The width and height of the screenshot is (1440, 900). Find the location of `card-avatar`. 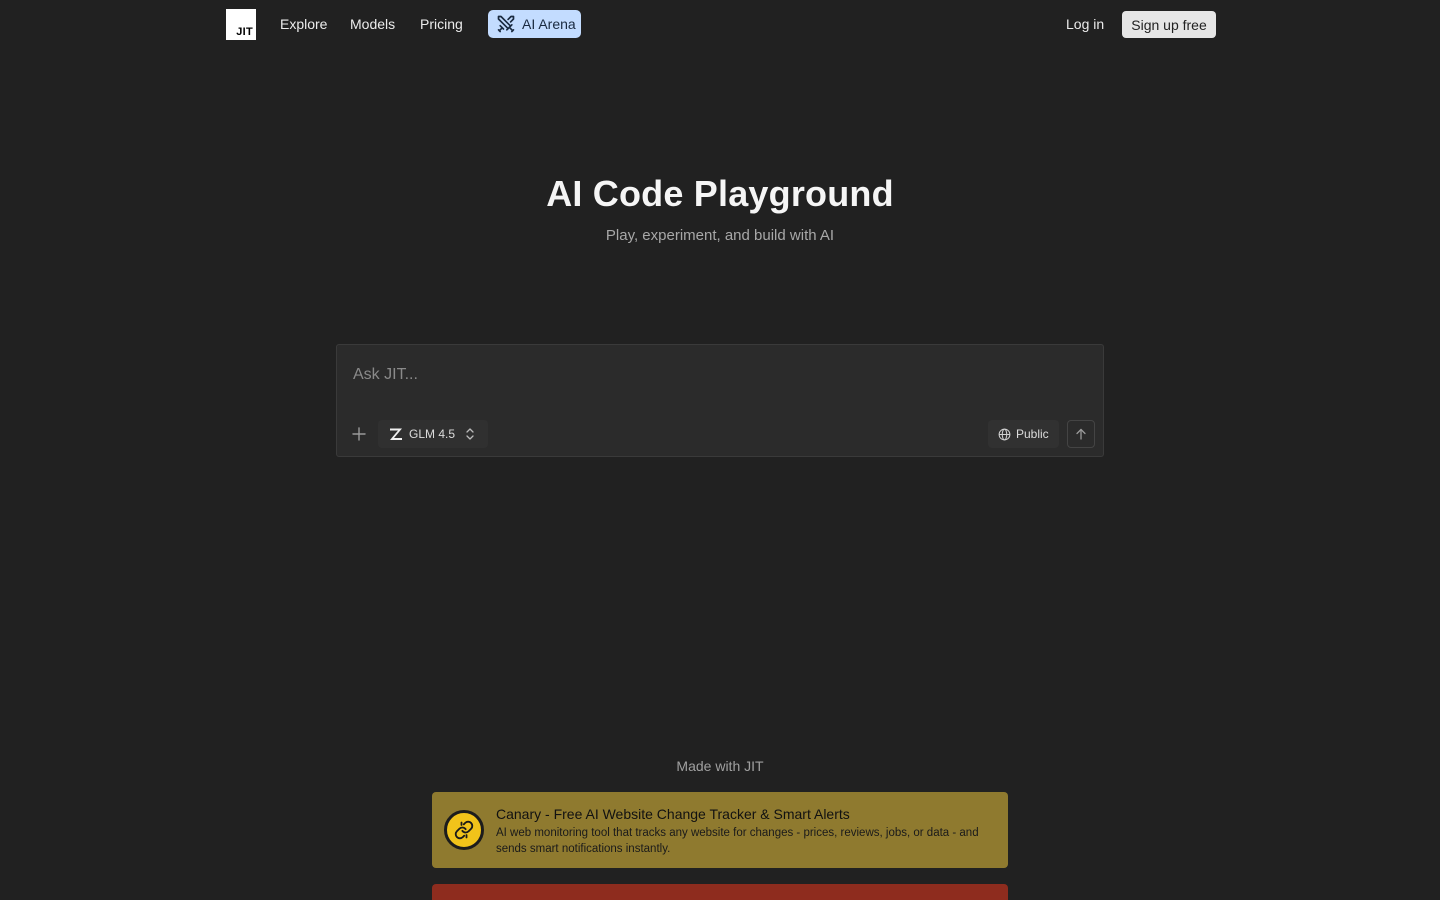

card-avatar is located at coordinates (464, 830).